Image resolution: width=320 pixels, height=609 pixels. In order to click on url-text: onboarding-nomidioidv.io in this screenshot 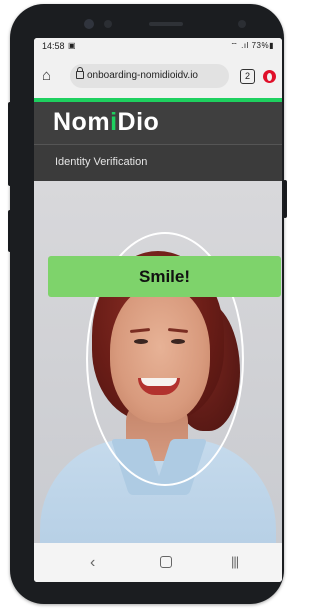, I will do `click(142, 75)`.